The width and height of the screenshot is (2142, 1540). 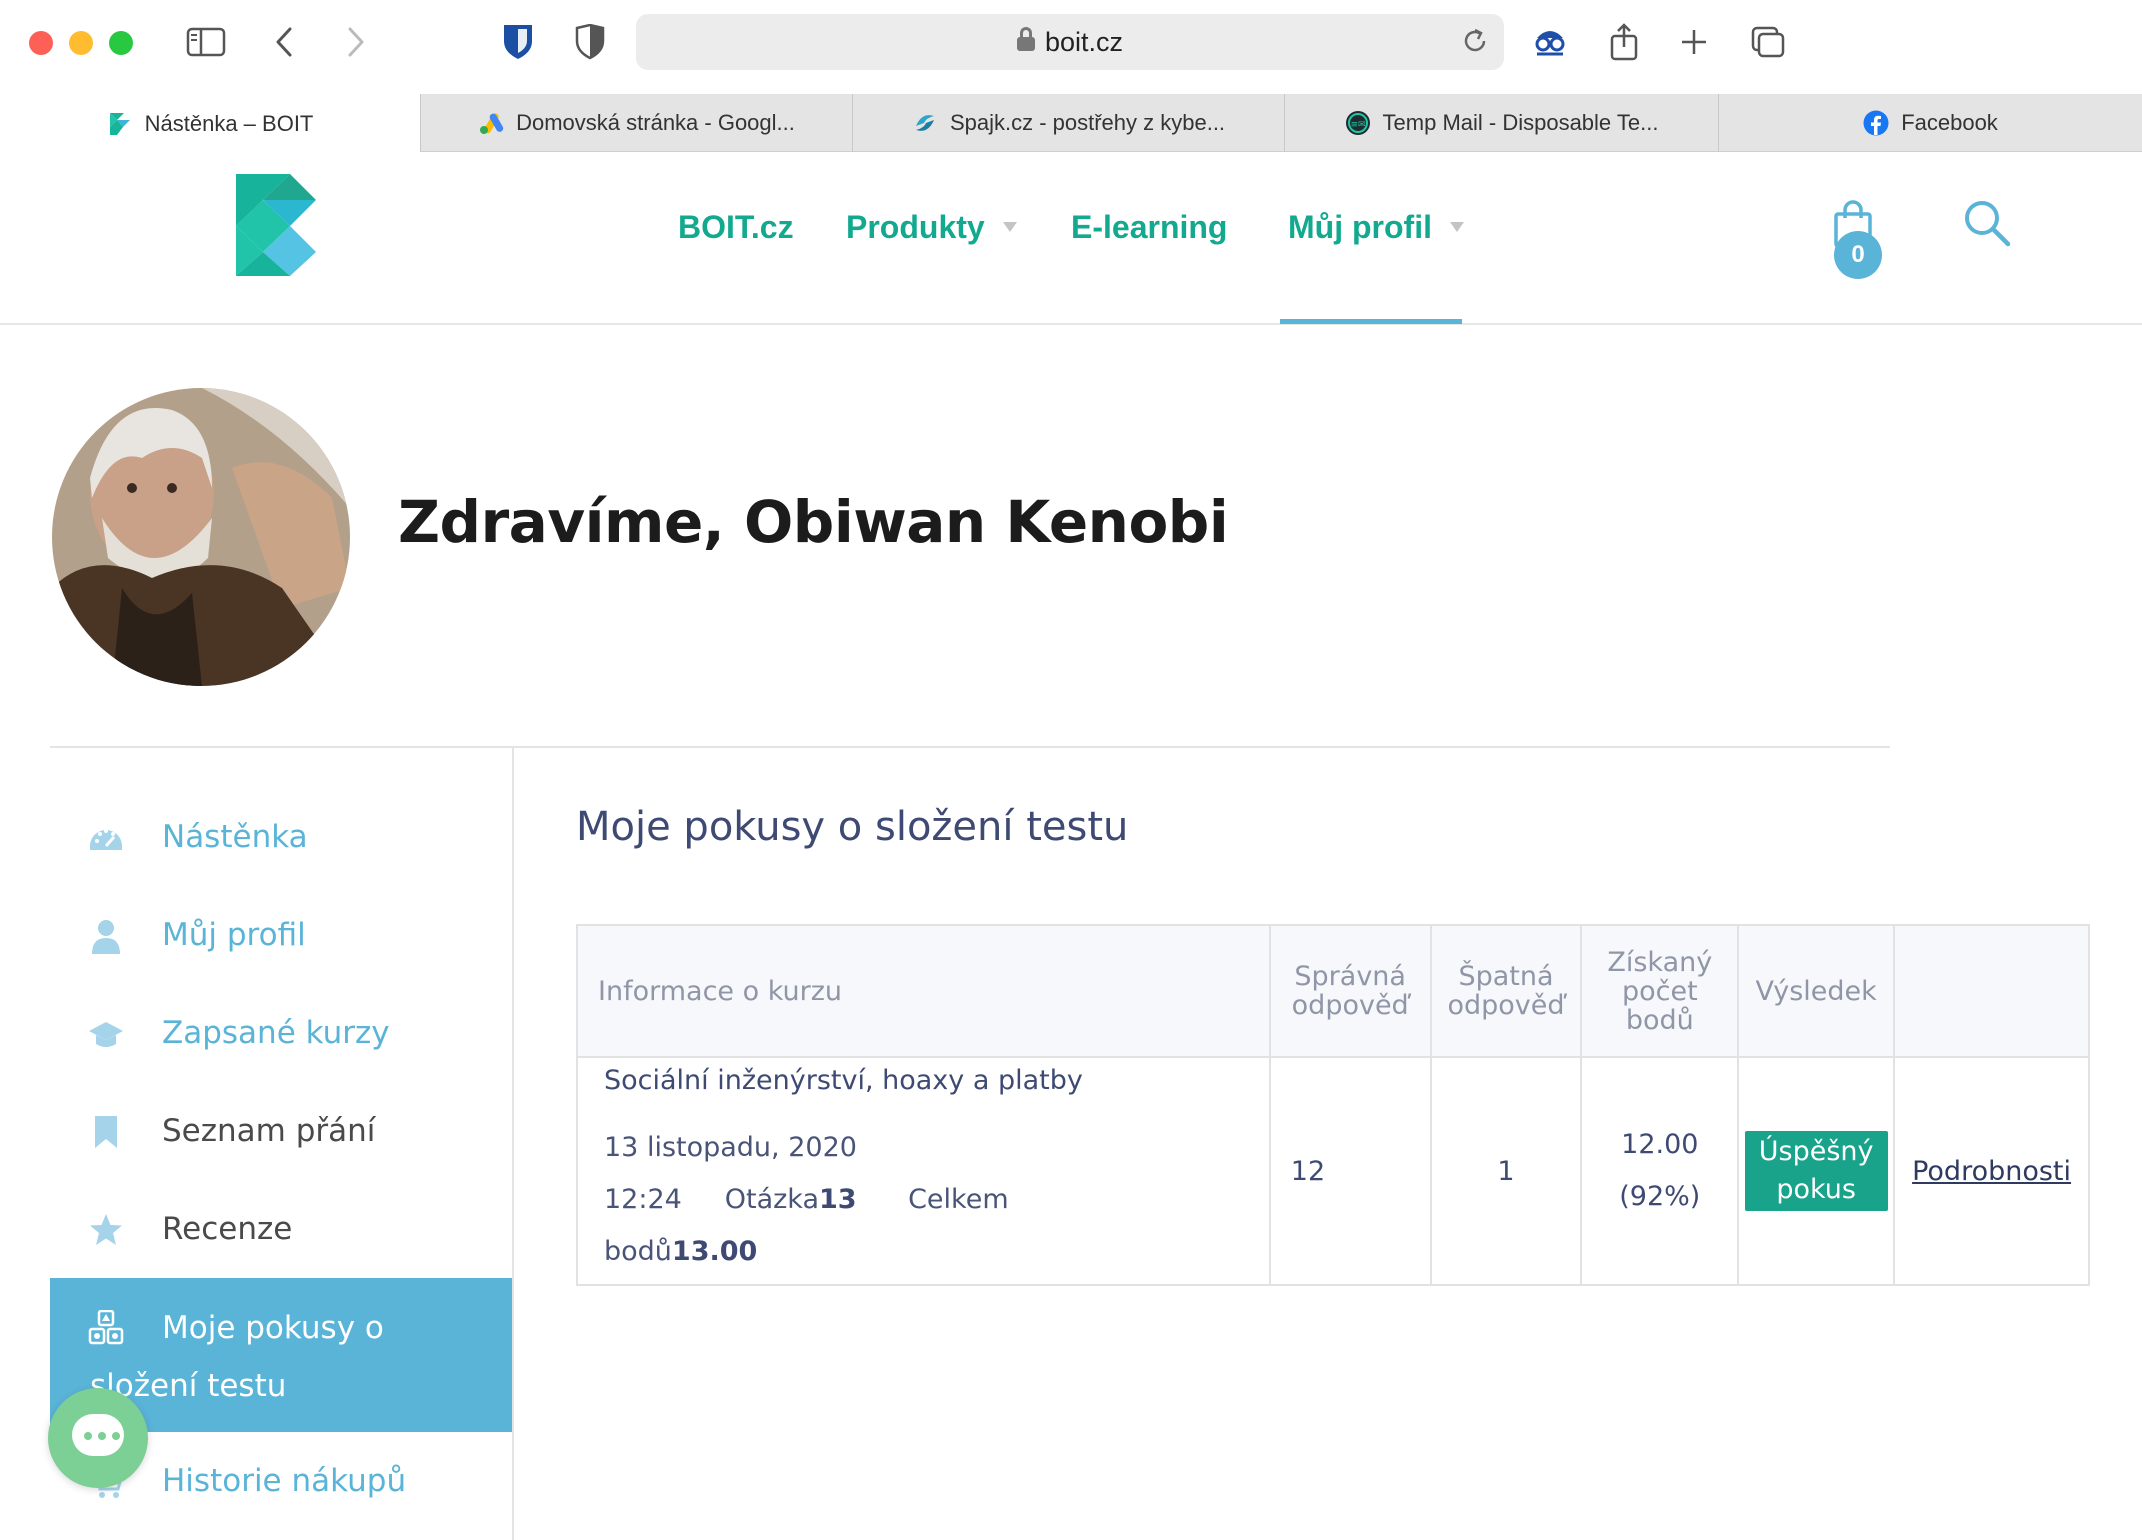 I want to click on extension-icon, so click(x=1550, y=42).